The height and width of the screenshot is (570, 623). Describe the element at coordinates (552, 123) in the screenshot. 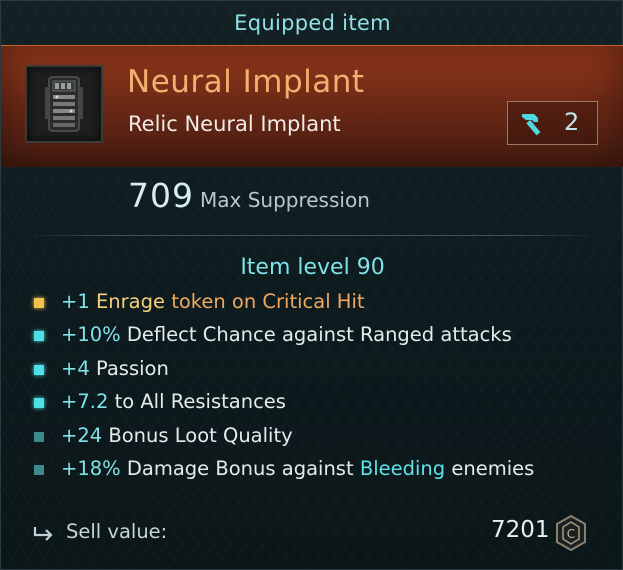

I see `tier-badge: 2` at that location.